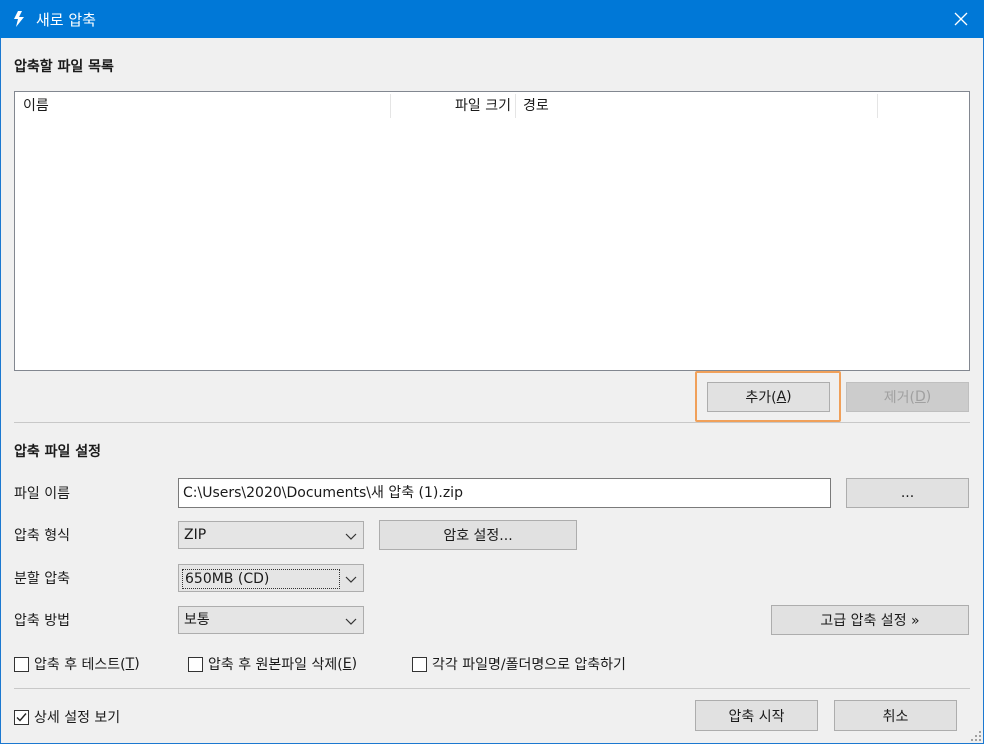 Image resolution: width=984 pixels, height=744 pixels. Describe the element at coordinates (504, 493) in the screenshot. I see `filename-input: C:\Users\2020\Documents\새 압축 (1).zip` at that location.